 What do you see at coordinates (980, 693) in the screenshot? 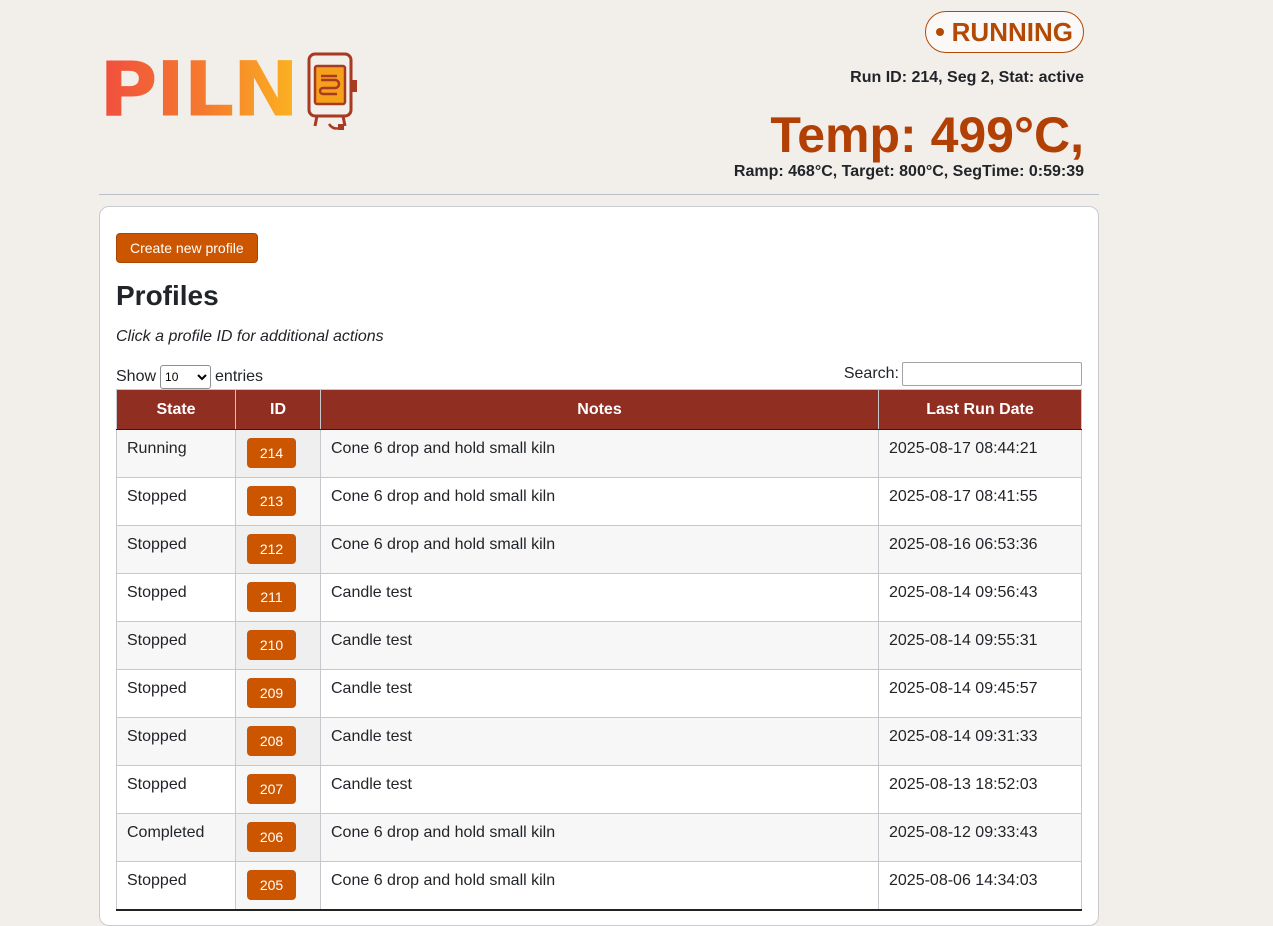
I see `row-last-run-date-cell: 2025-08-14 09:45:57` at bounding box center [980, 693].